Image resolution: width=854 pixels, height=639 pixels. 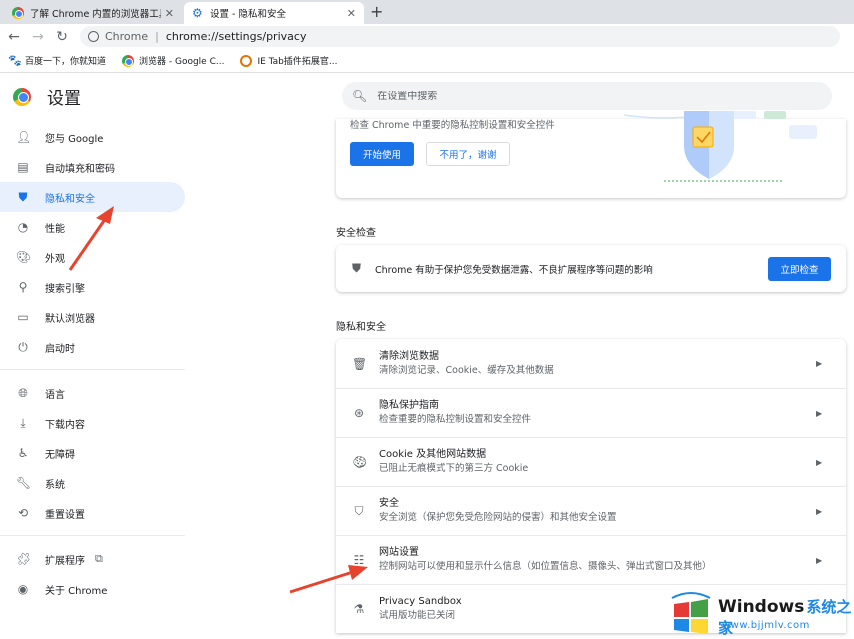 What do you see at coordinates (92, 513) in the screenshot?
I see `sidebar-item-reset: ⟲ 重置设置` at bounding box center [92, 513].